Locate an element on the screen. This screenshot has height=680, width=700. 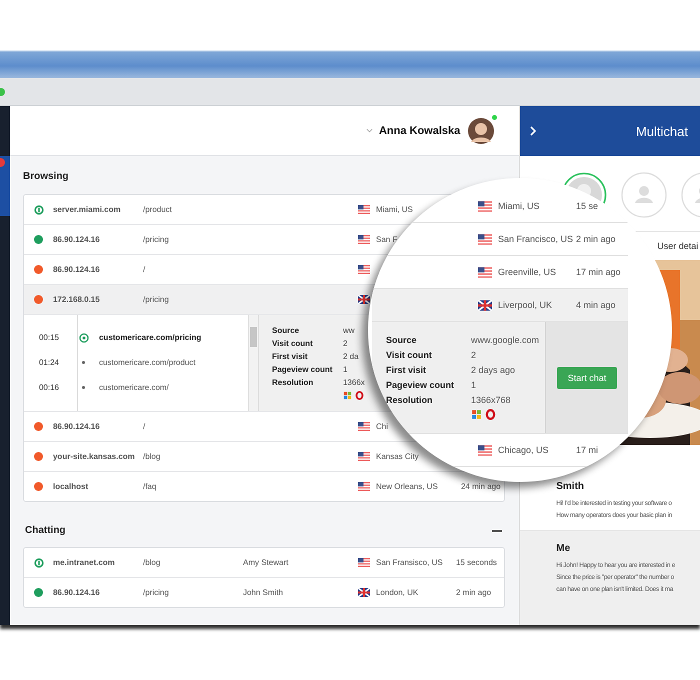
visitor-row: Greenville, US 17 min ago is located at coordinates (500, 272).